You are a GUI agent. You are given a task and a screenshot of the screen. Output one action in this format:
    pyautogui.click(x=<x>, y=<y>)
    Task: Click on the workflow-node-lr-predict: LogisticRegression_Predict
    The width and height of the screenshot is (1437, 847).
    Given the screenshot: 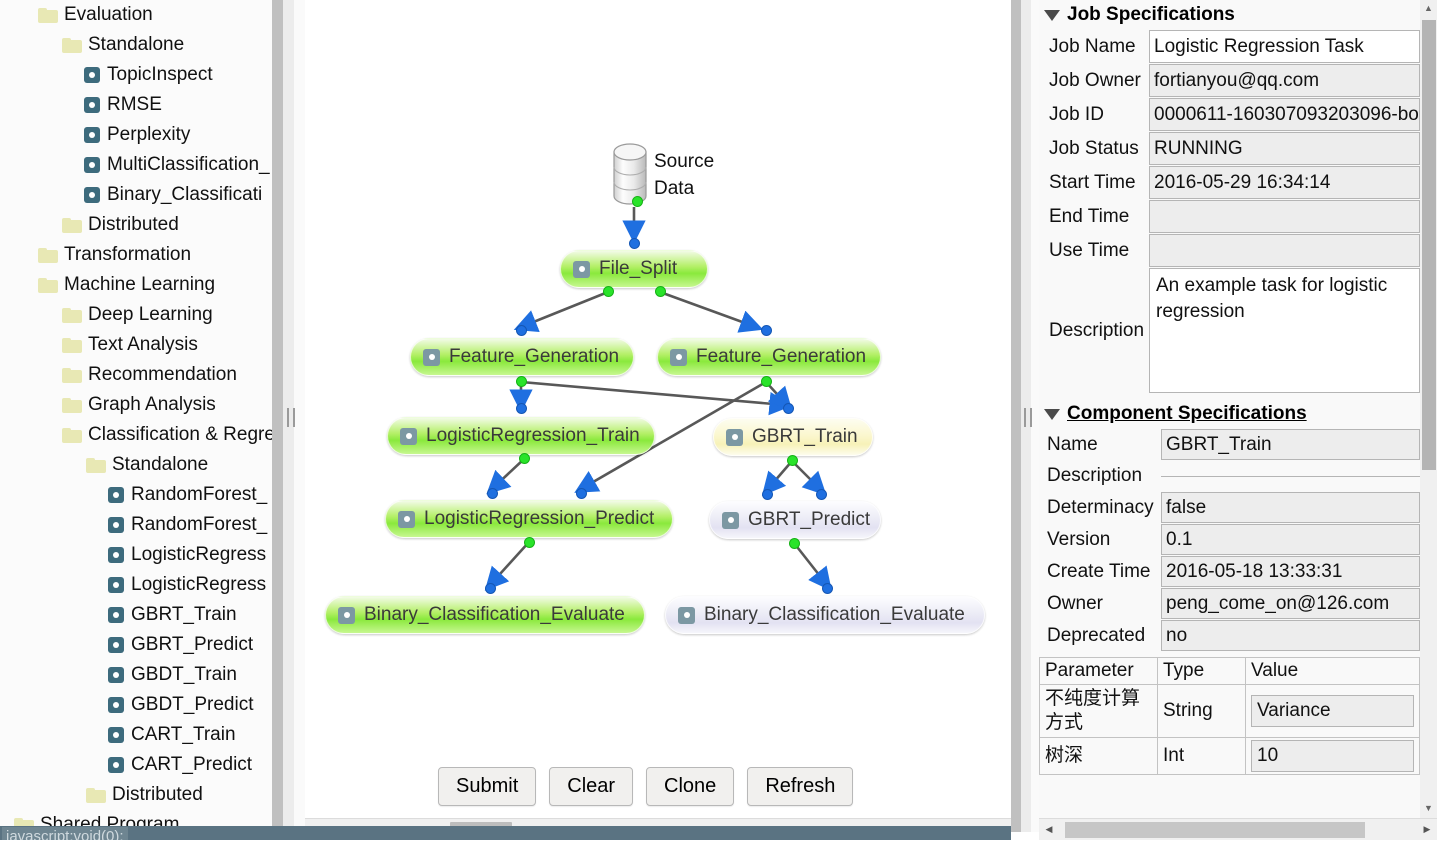 What is the action you would take?
    pyautogui.click(x=529, y=519)
    